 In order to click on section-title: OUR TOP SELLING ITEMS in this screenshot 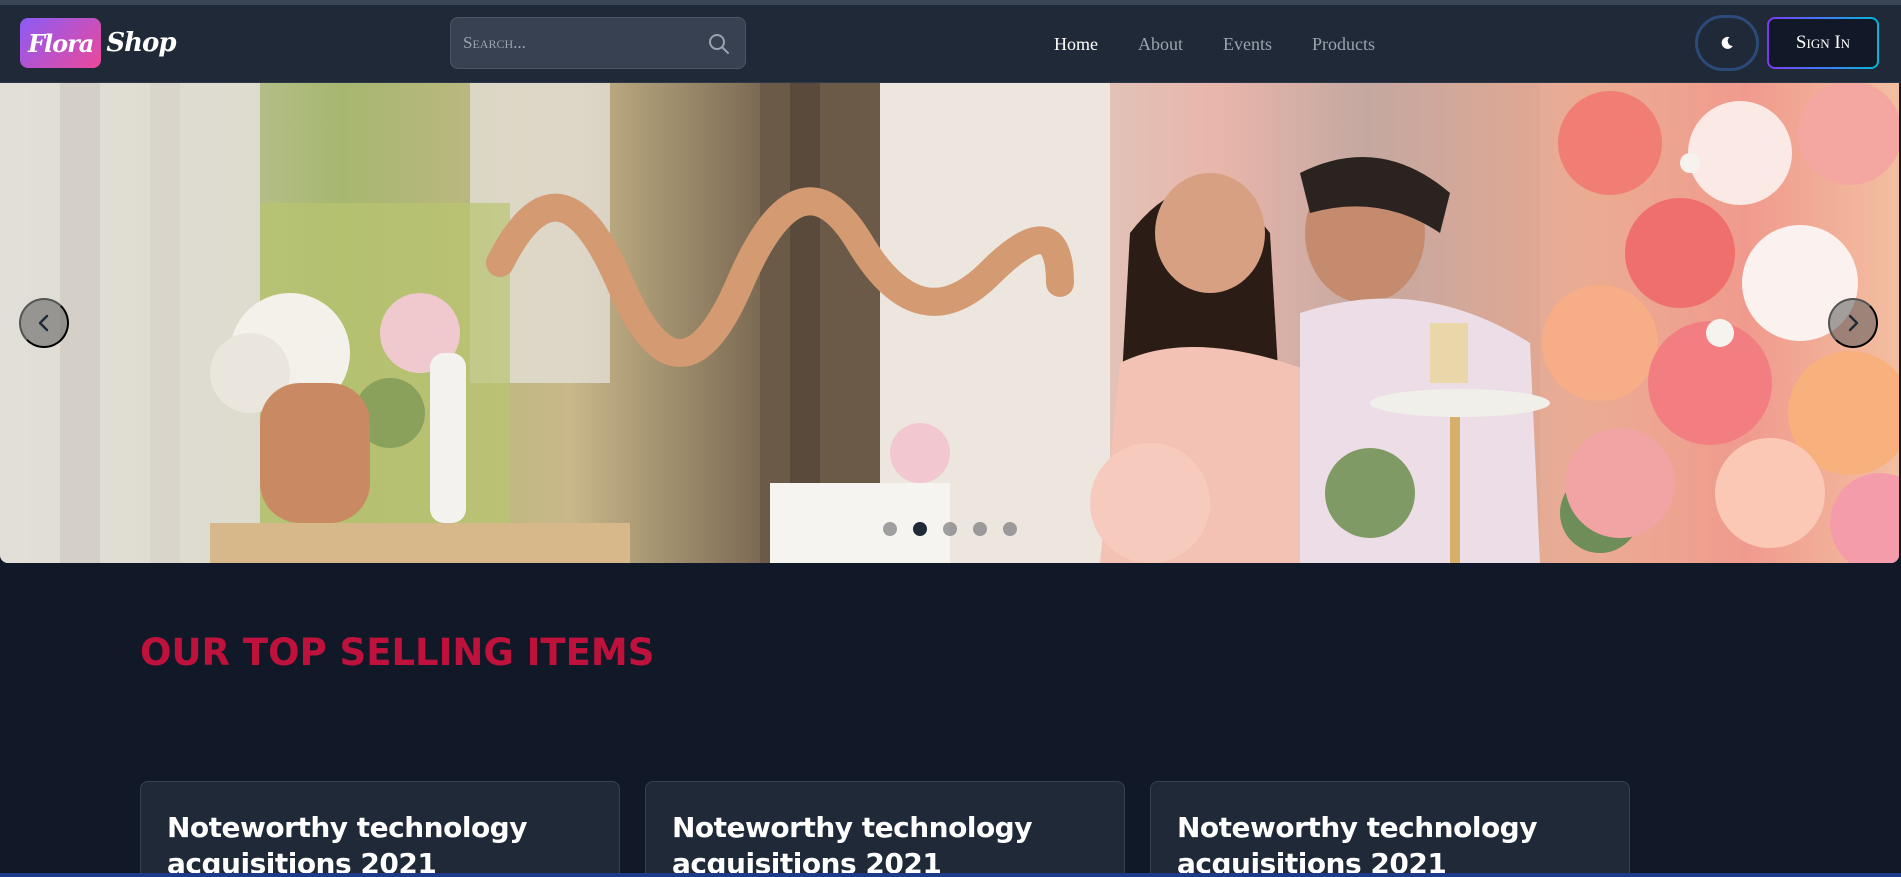, I will do `click(397, 652)`.